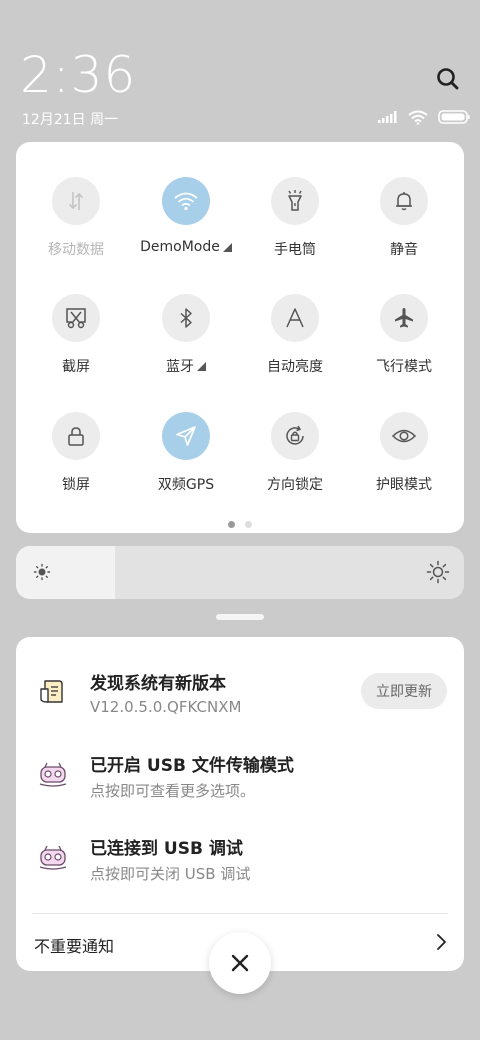  I want to click on unimportant-notifications-link: 不重要通知, so click(74, 945).